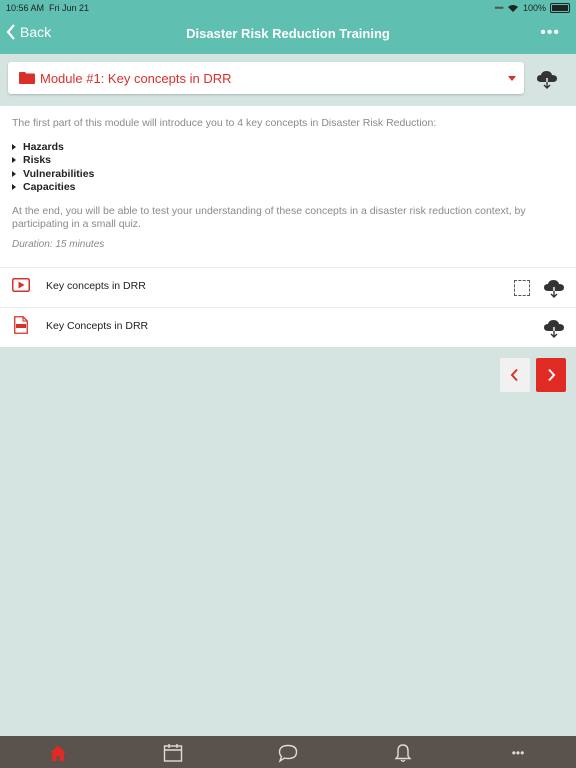 This screenshot has height=768, width=576. I want to click on item-label: Key concepts in DRR, so click(96, 286).